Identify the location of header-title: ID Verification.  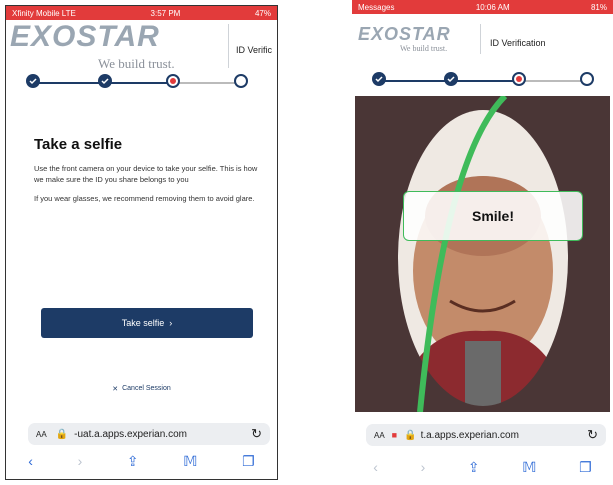
(518, 43).